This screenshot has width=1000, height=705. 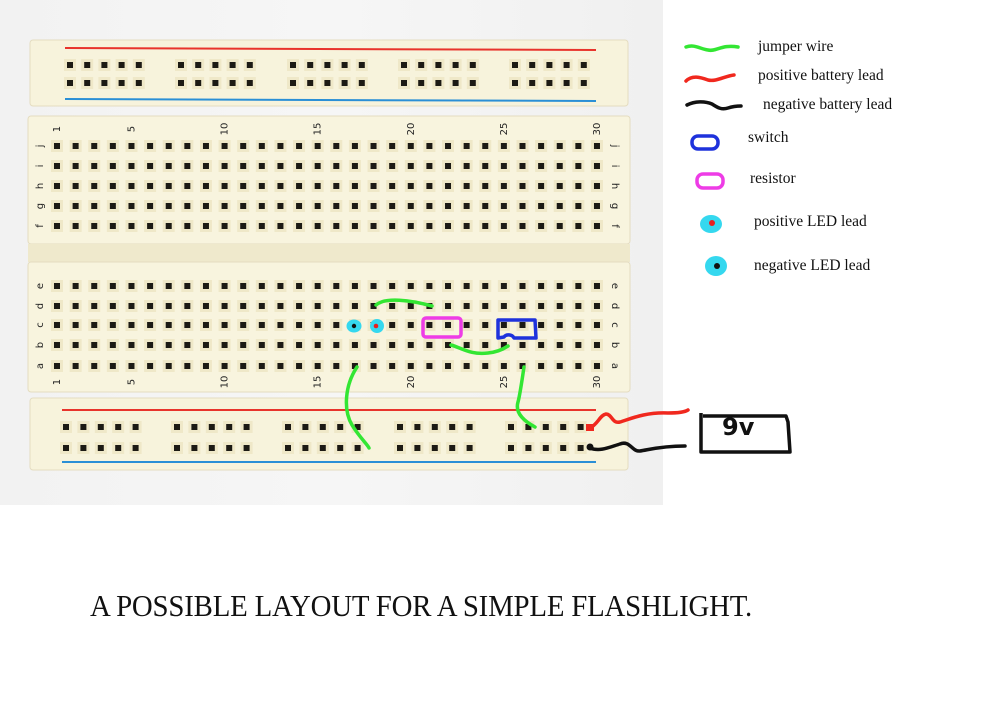 What do you see at coordinates (578, 166) in the screenshot?
I see `hole-i29` at bounding box center [578, 166].